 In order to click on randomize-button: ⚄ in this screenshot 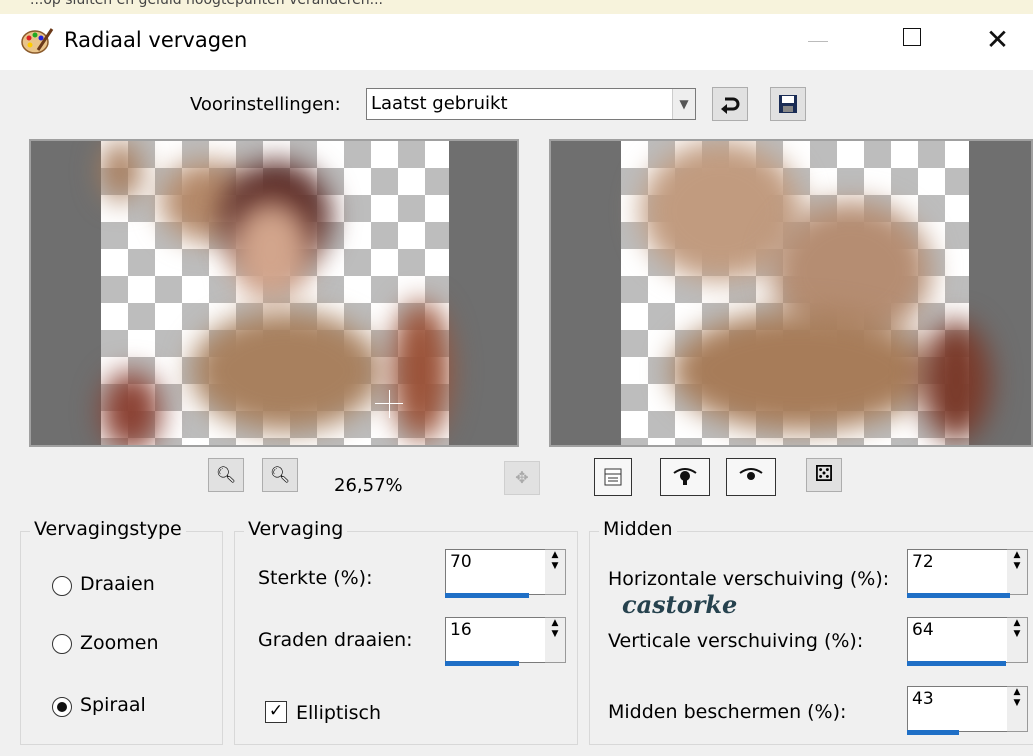, I will do `click(824, 475)`.